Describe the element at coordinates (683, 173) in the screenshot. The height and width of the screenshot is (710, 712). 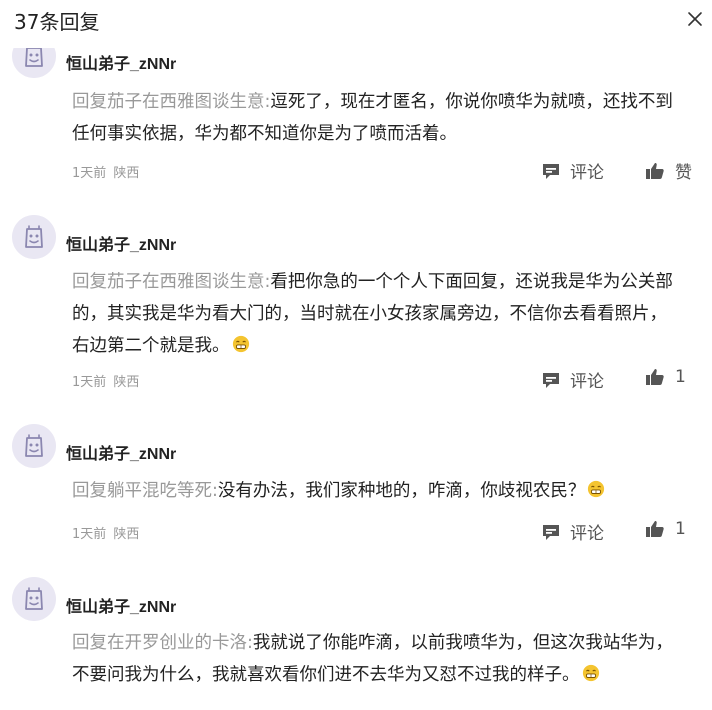
I see `like-count: 赞` at that location.